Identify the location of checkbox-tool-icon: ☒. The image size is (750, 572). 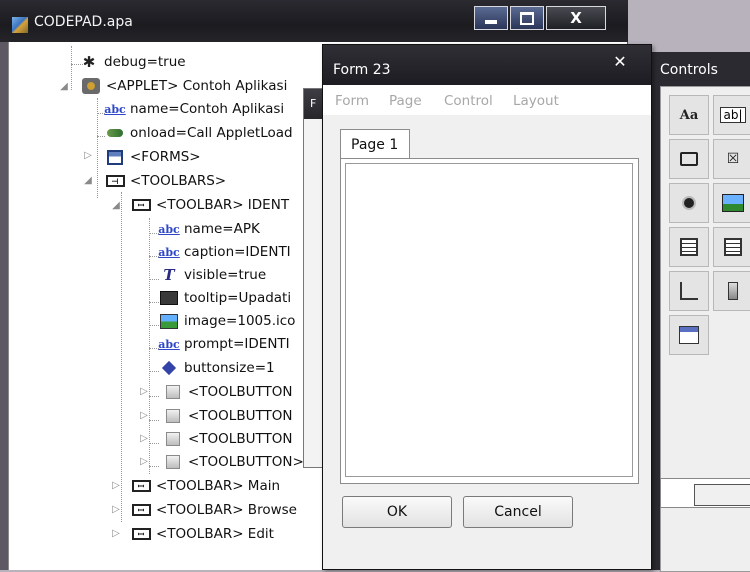
(733, 159).